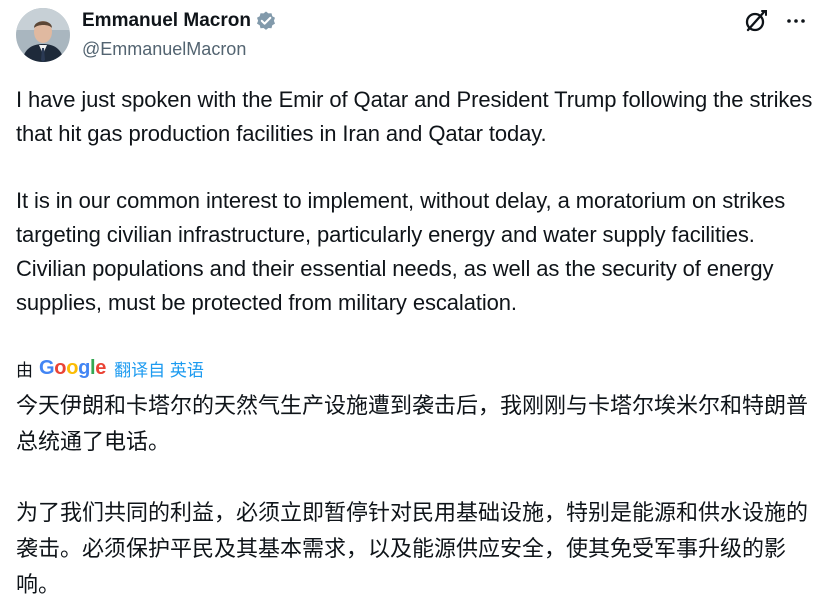  I want to click on translation-prefix: 由, so click(24, 370).